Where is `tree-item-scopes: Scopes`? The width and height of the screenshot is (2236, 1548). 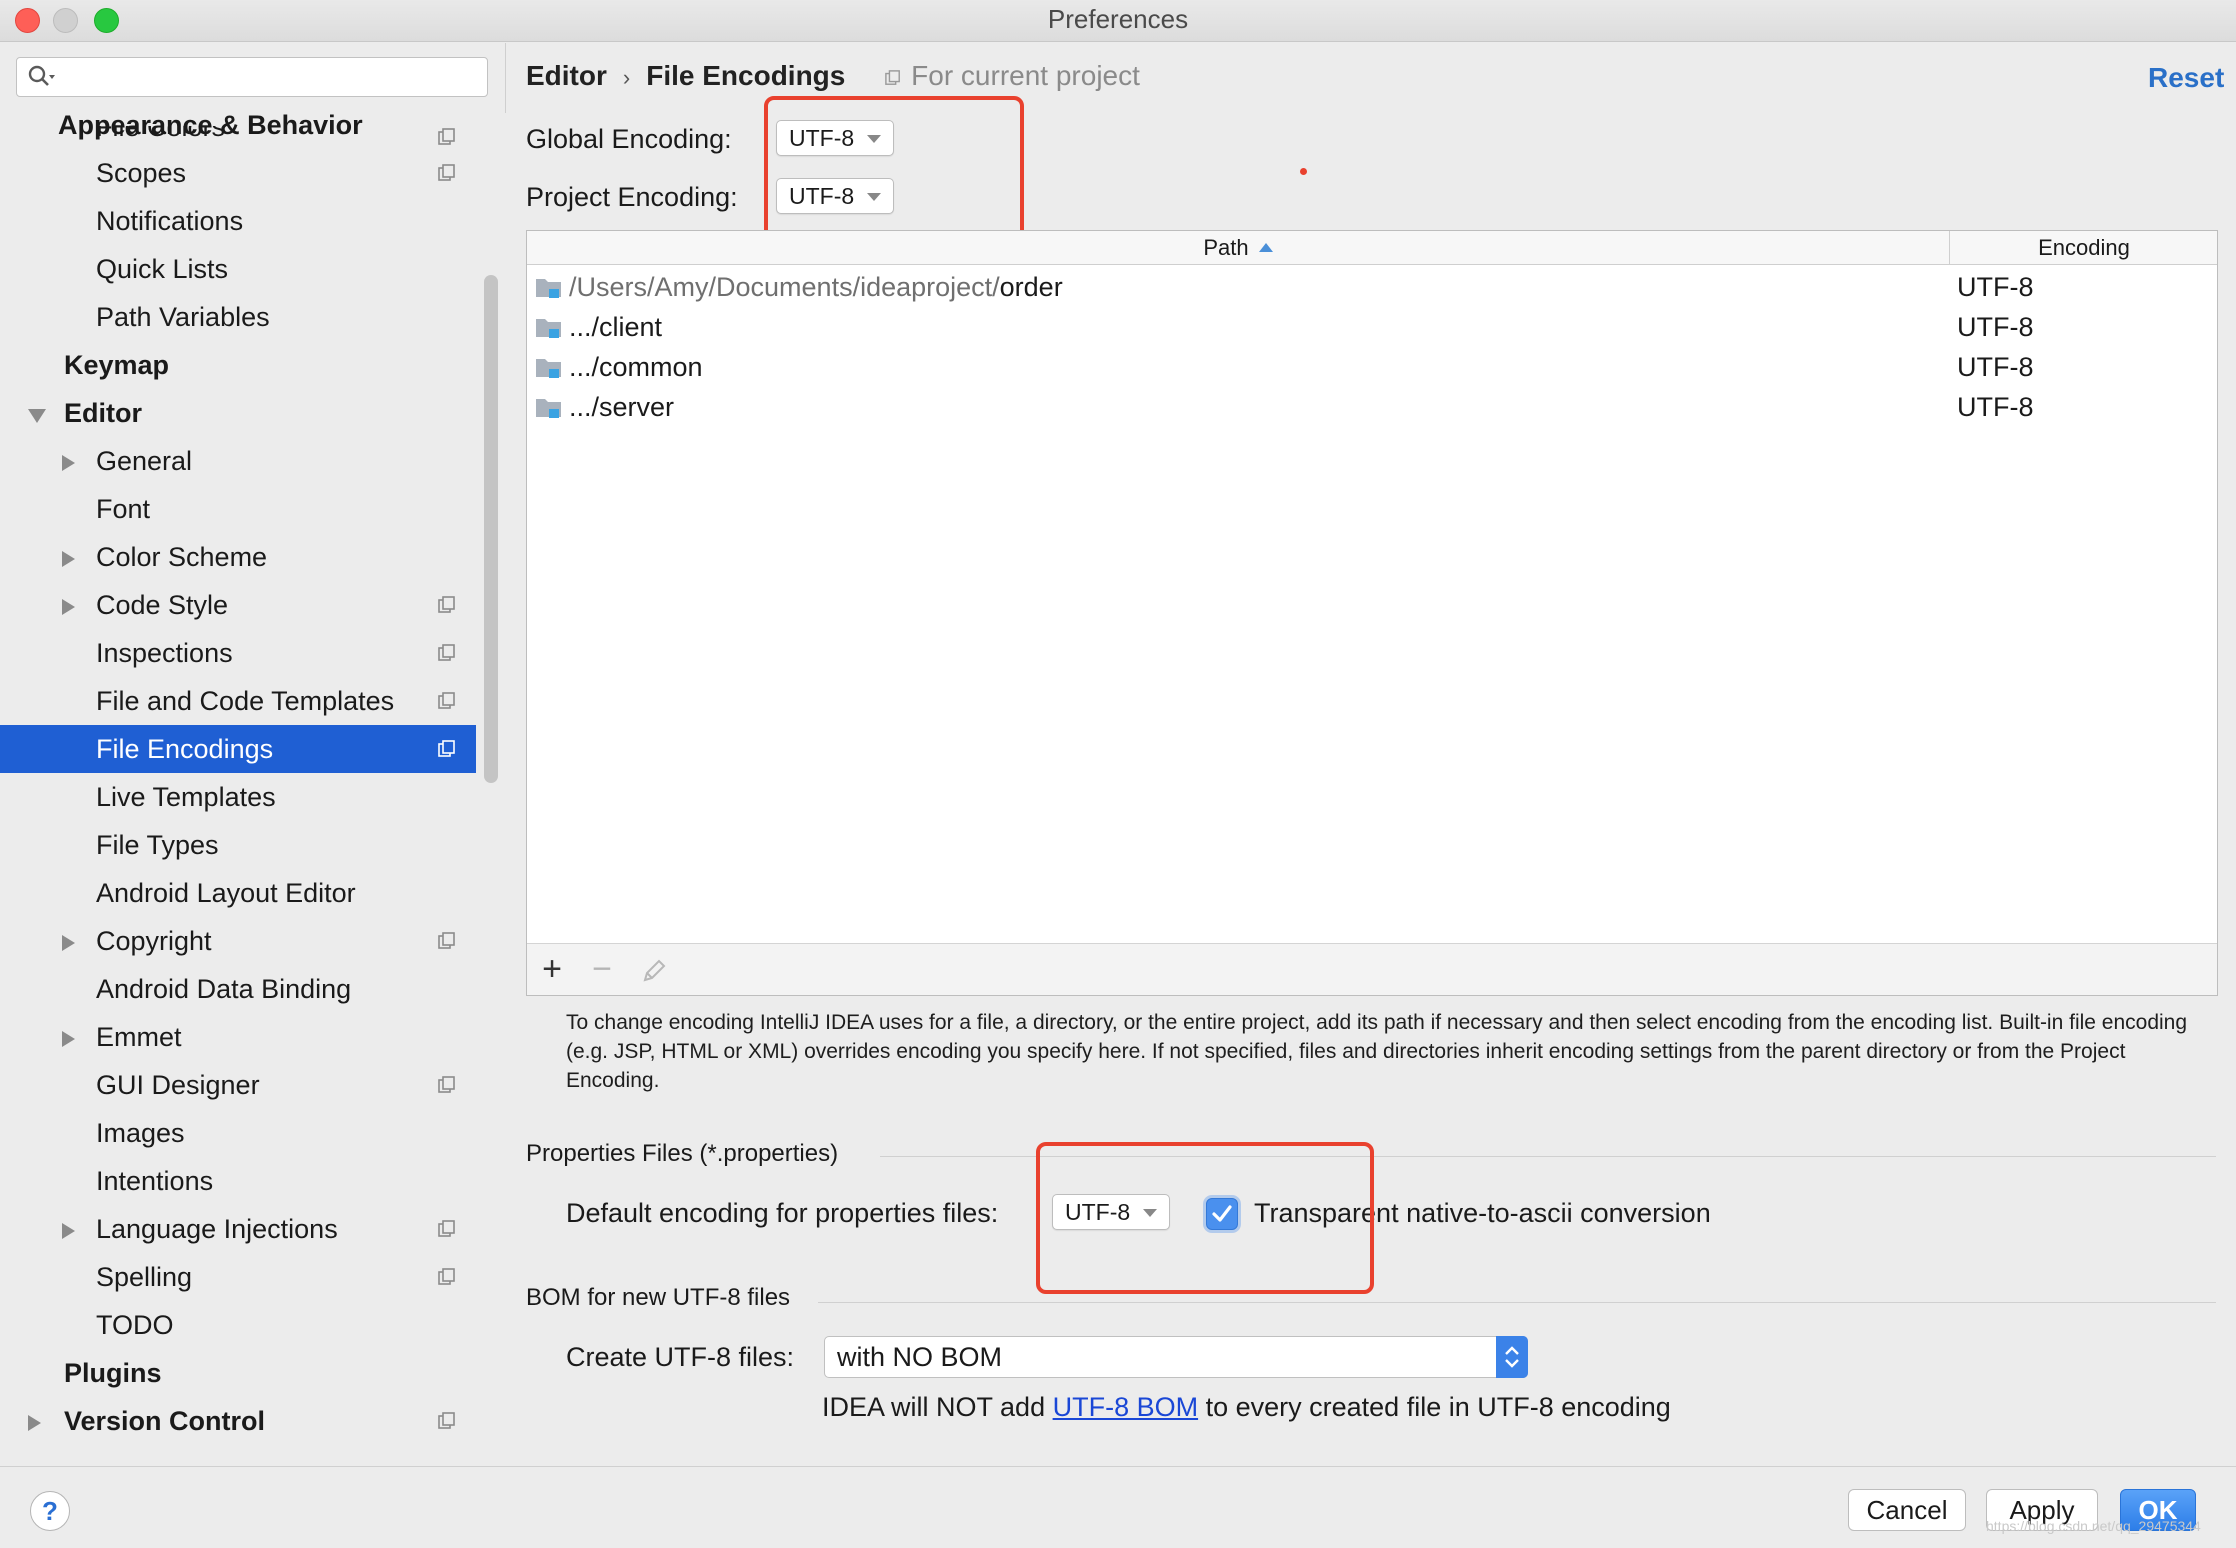 tree-item-scopes: Scopes is located at coordinates (238, 173).